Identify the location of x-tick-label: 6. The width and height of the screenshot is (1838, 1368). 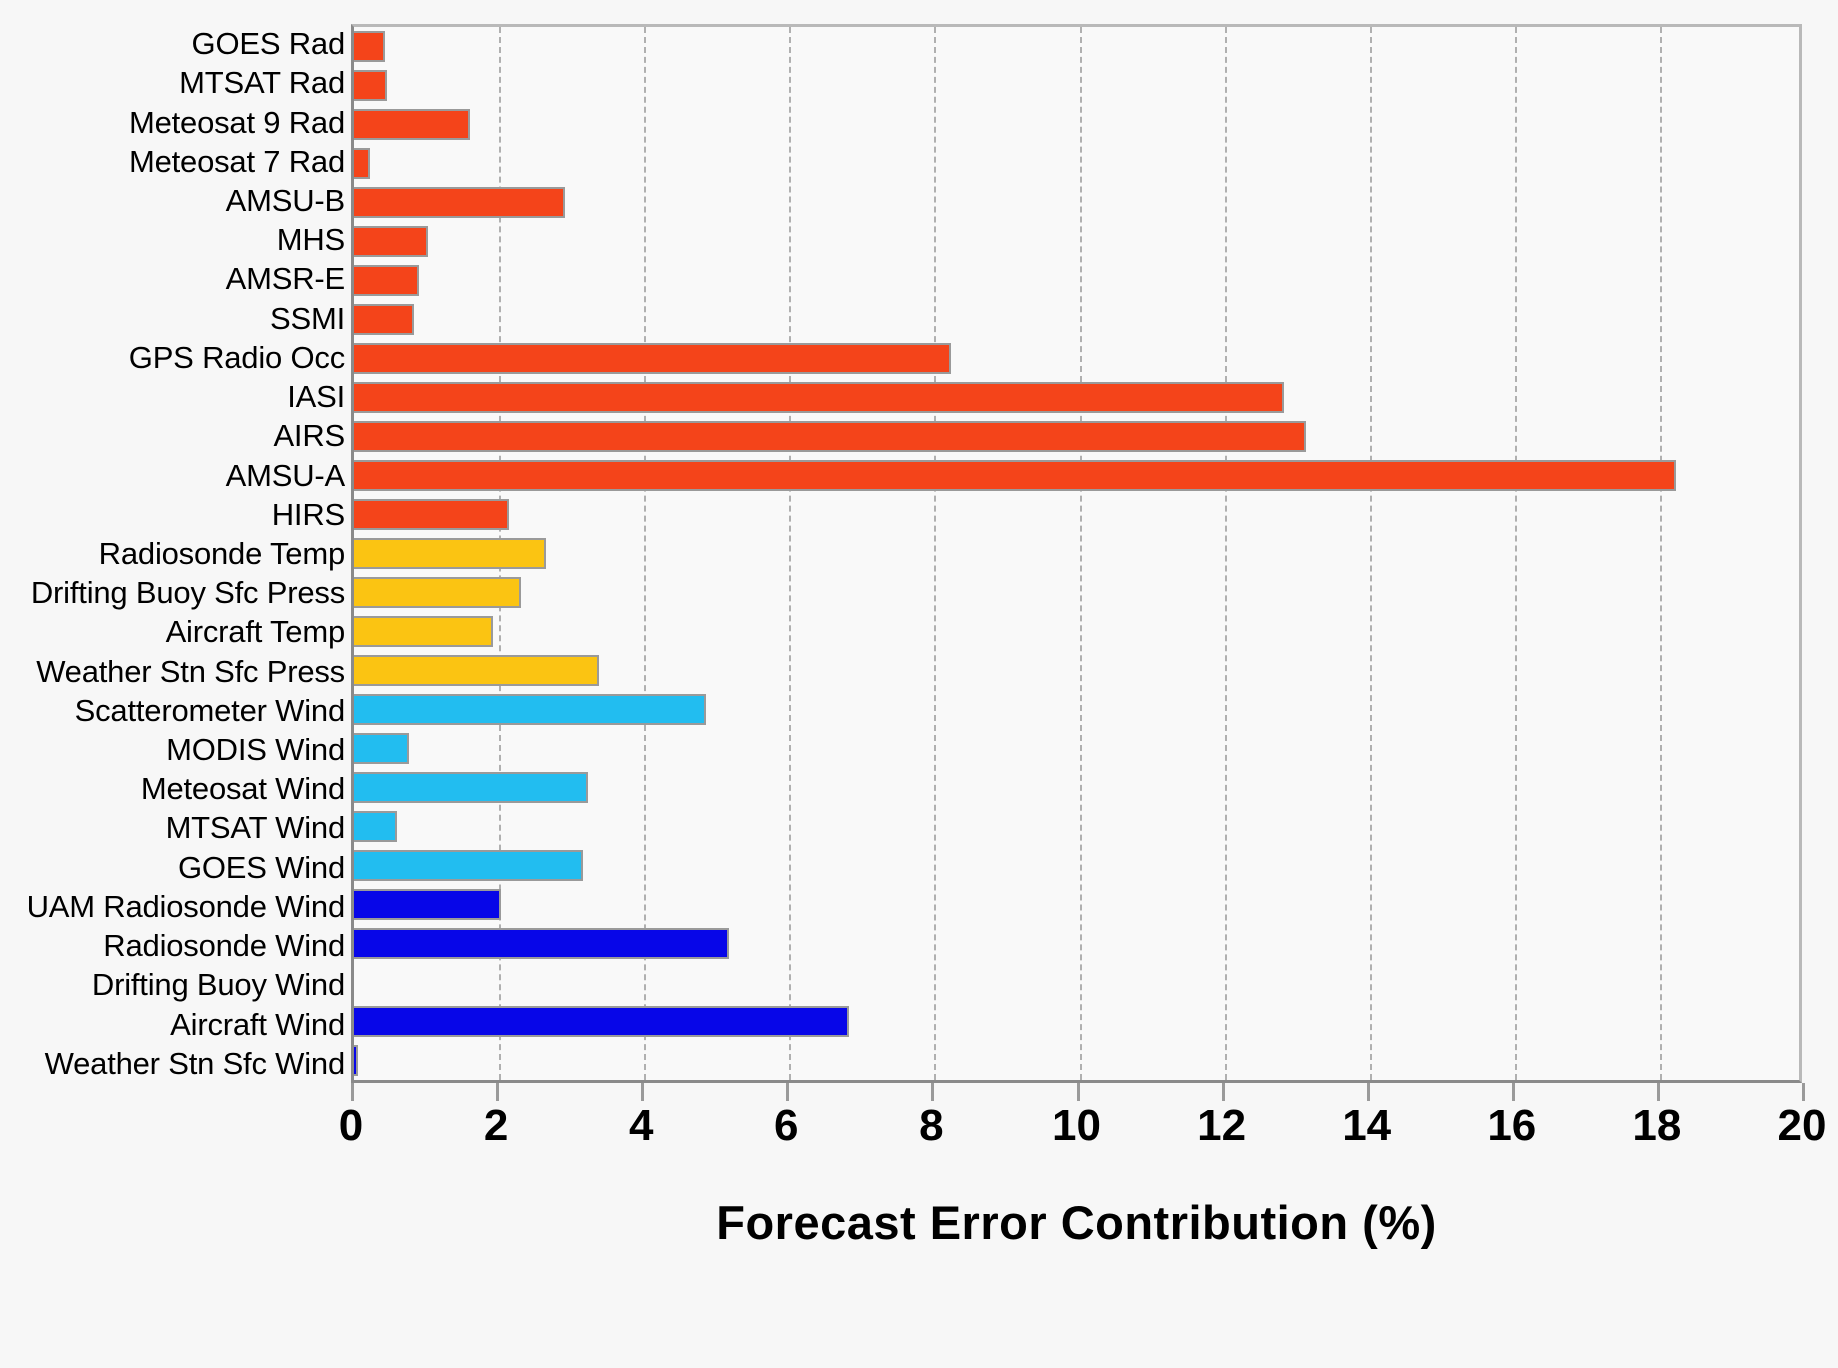
(786, 1125).